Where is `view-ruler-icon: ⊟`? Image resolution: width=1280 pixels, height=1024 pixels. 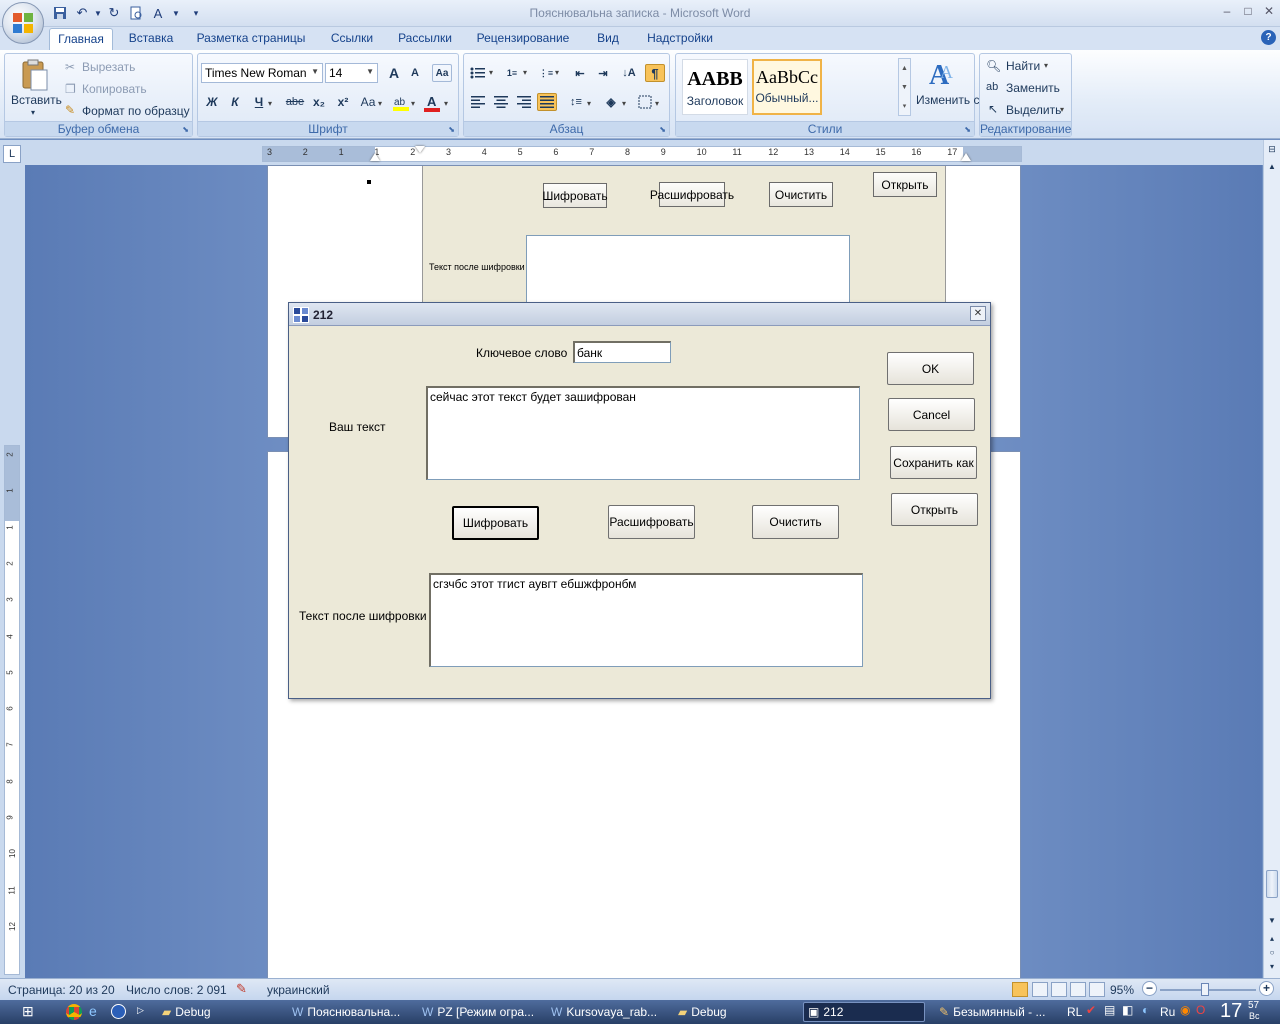 view-ruler-icon: ⊟ is located at coordinates (1272, 151).